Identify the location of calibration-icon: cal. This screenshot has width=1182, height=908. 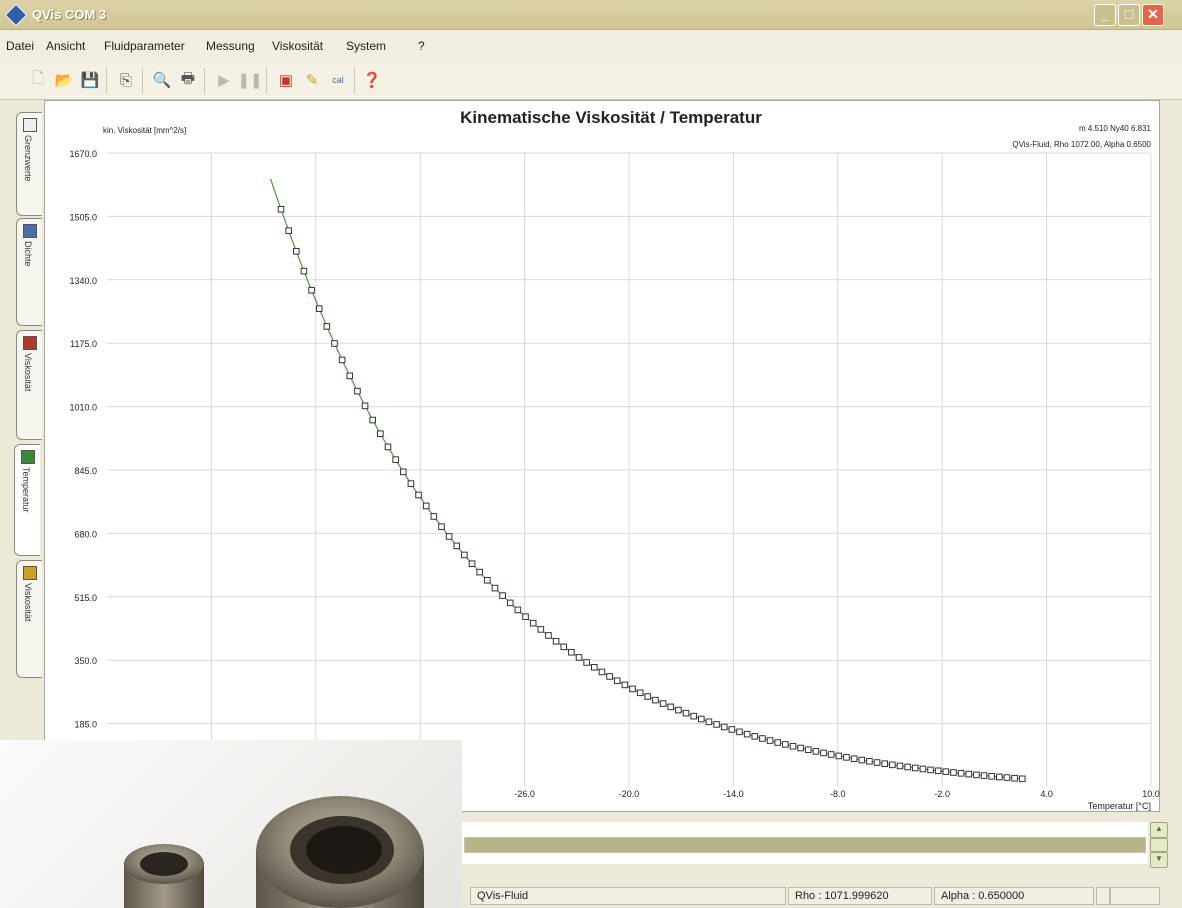
(338, 80).